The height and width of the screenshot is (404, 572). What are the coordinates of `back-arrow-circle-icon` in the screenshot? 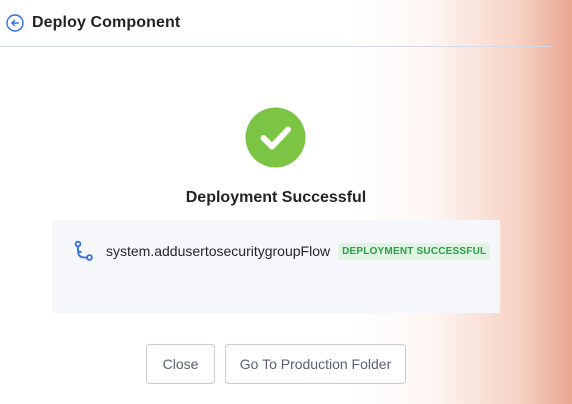 It's located at (15, 23).